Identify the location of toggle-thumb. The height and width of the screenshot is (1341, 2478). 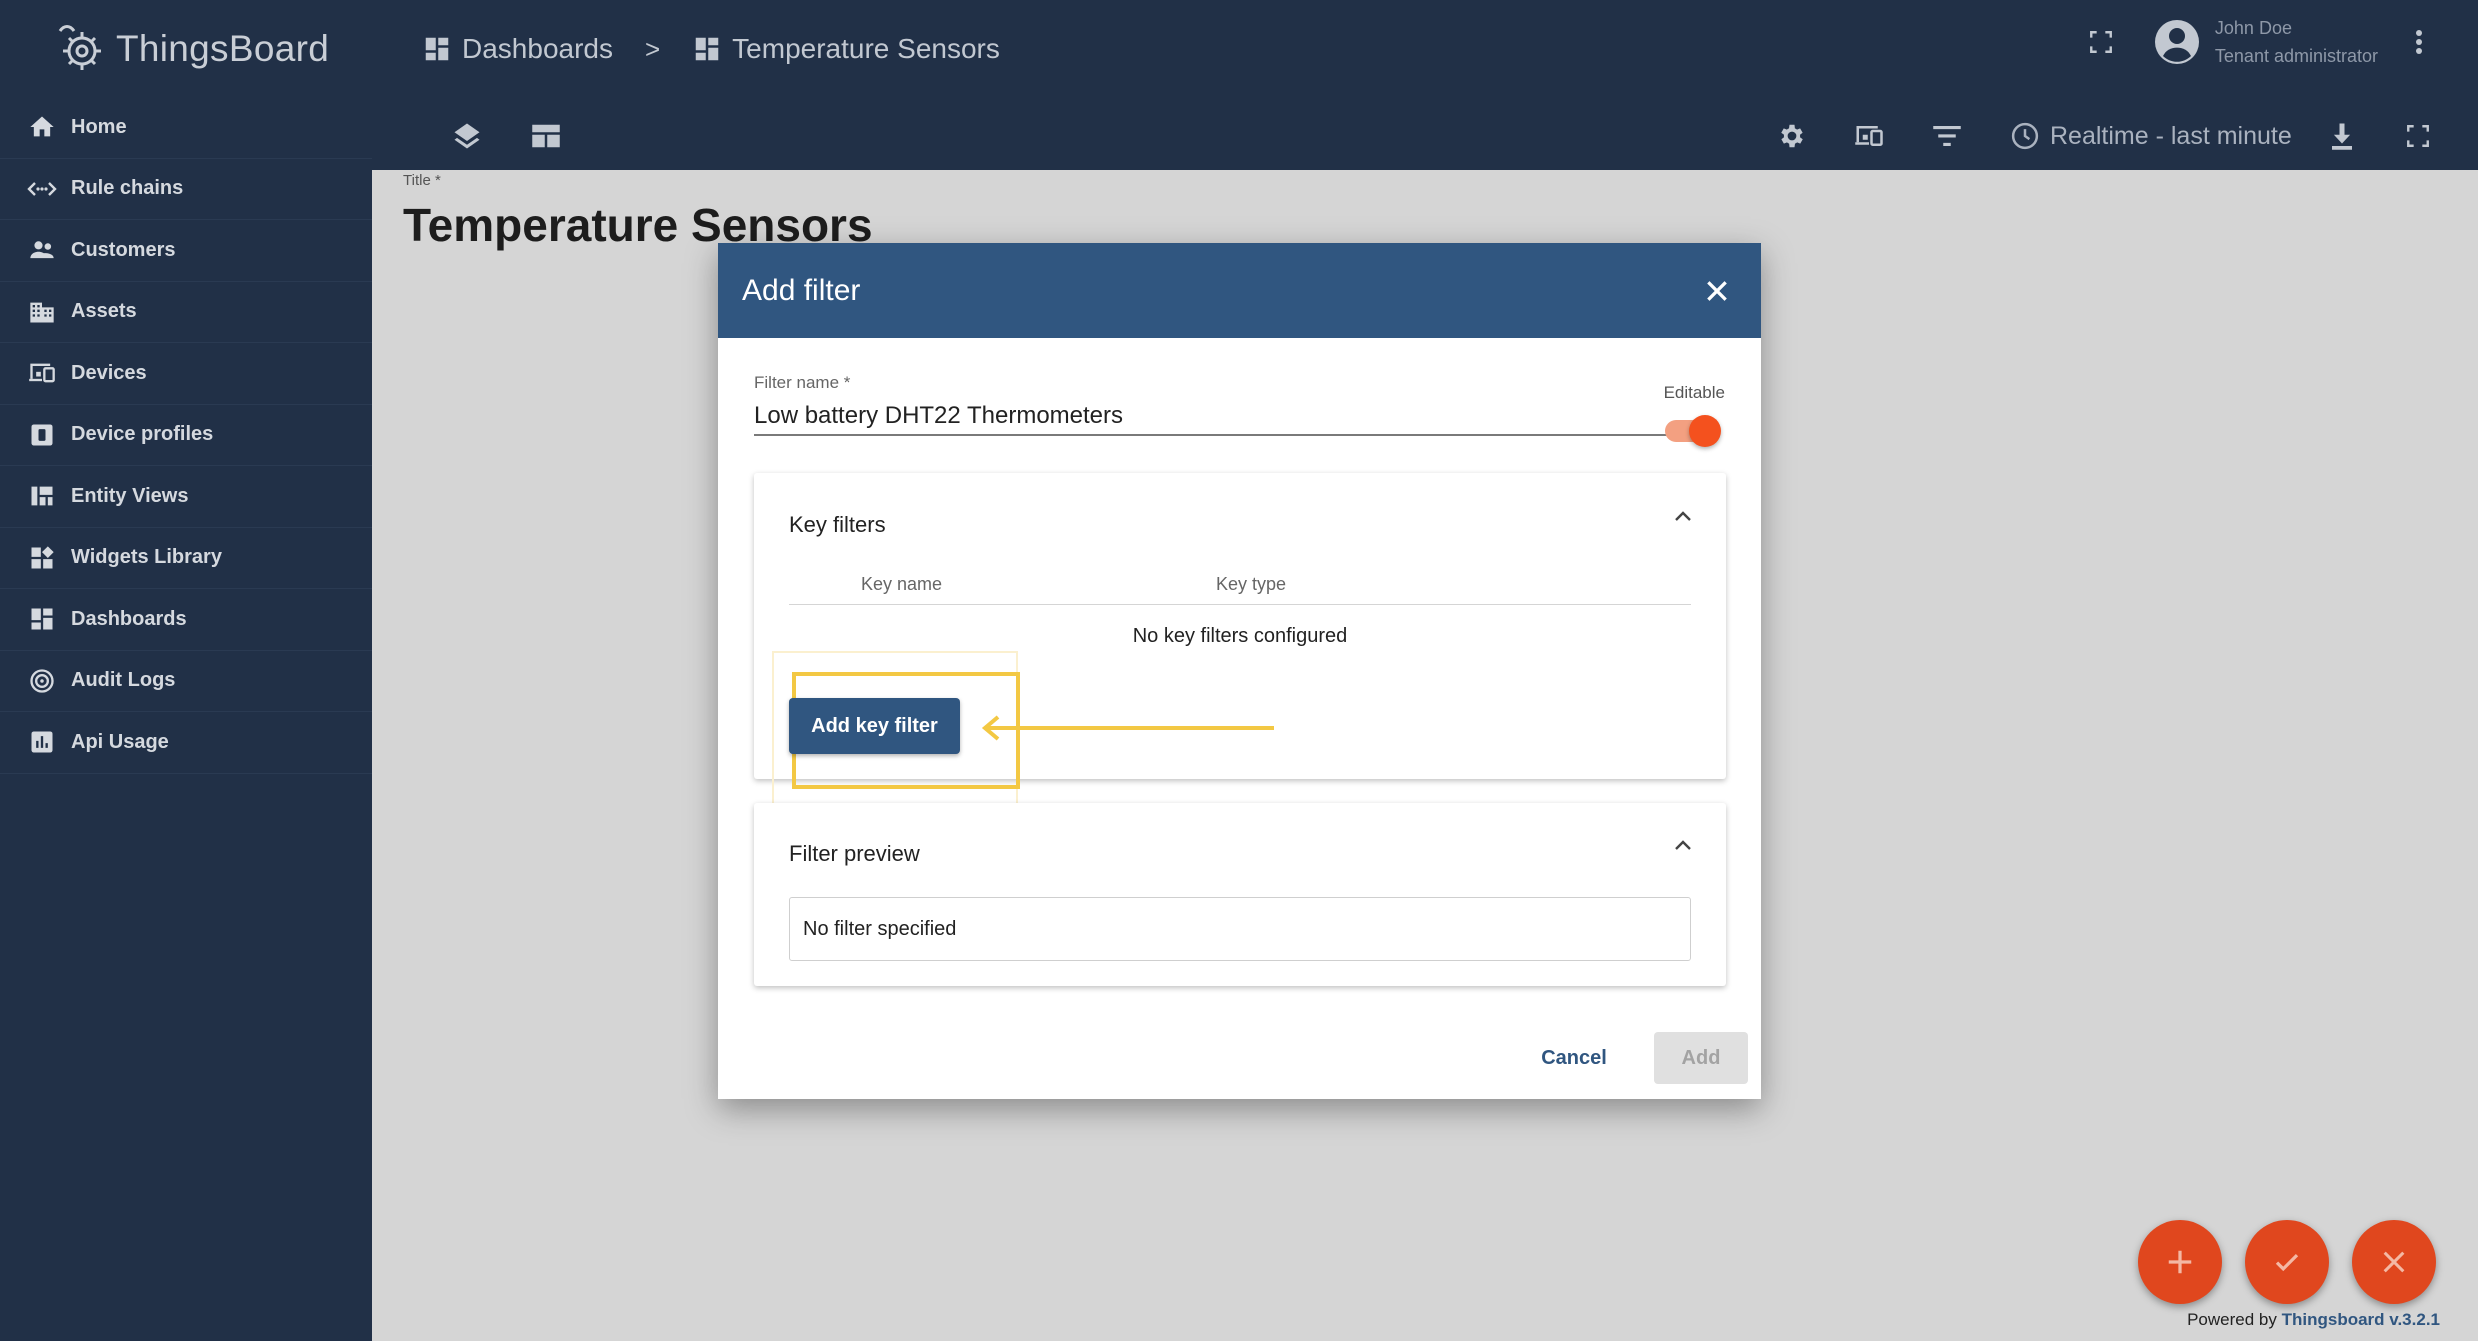
(1705, 431).